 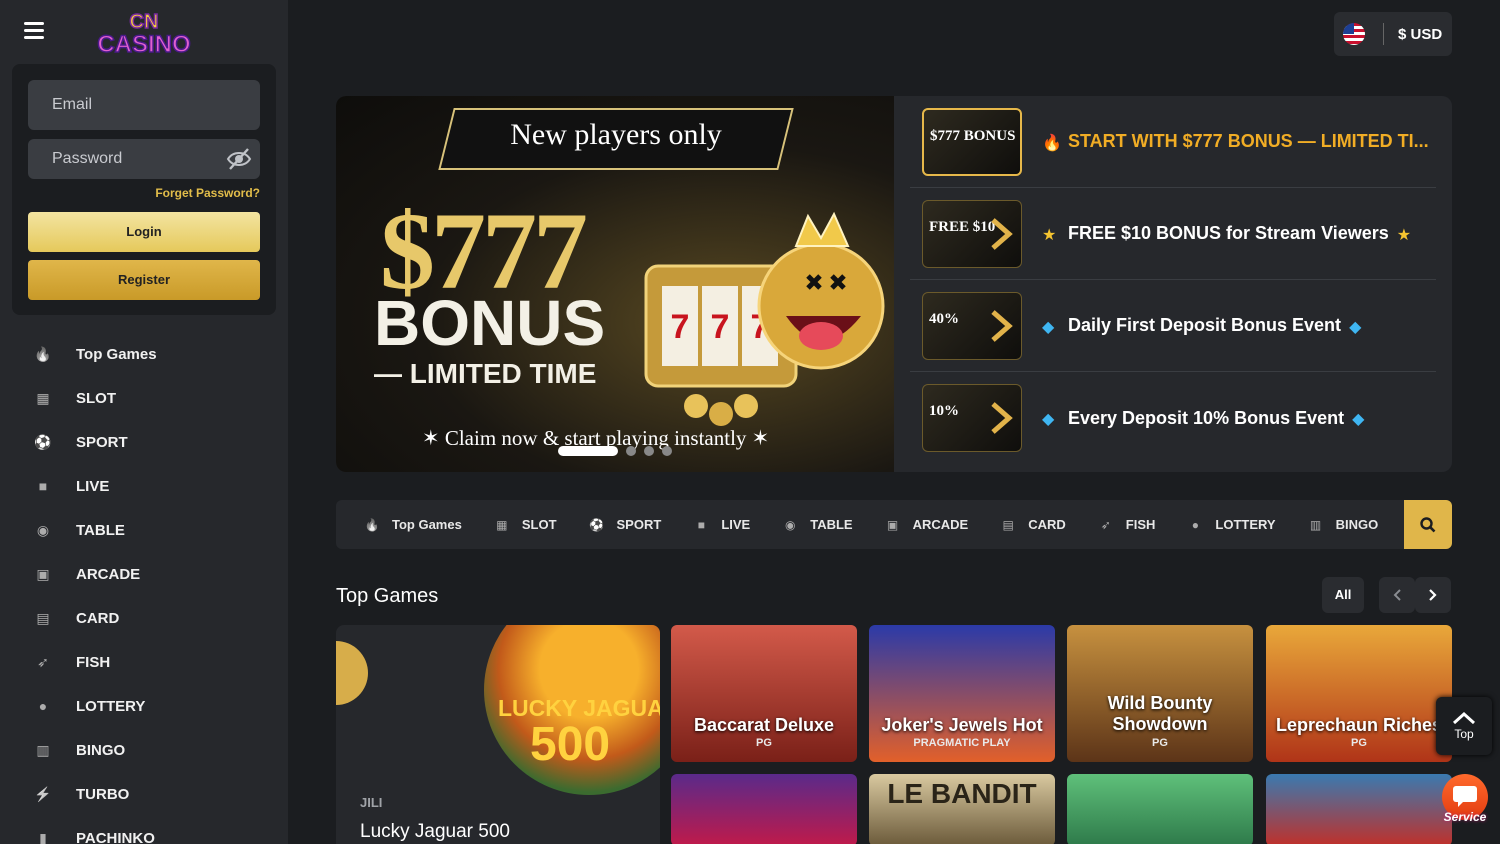 What do you see at coordinates (940, 524) in the screenshot?
I see `tab-label: ARCADE` at bounding box center [940, 524].